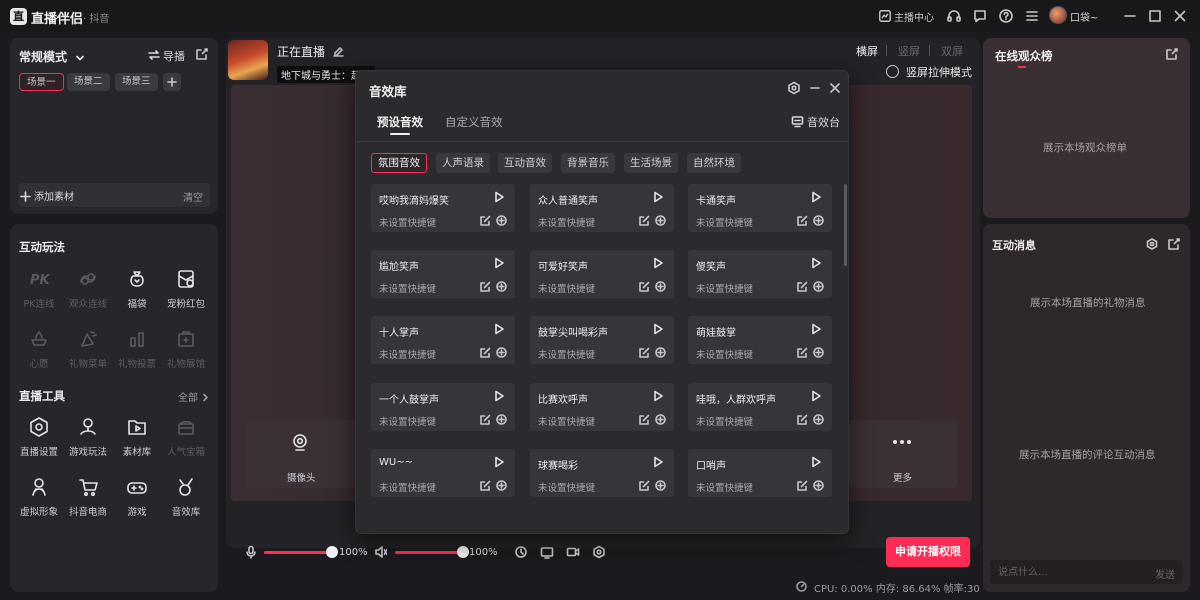 This screenshot has height=600, width=1200. Describe the element at coordinates (194, 396) in the screenshot. I see `all-tools-link: 全部` at that location.